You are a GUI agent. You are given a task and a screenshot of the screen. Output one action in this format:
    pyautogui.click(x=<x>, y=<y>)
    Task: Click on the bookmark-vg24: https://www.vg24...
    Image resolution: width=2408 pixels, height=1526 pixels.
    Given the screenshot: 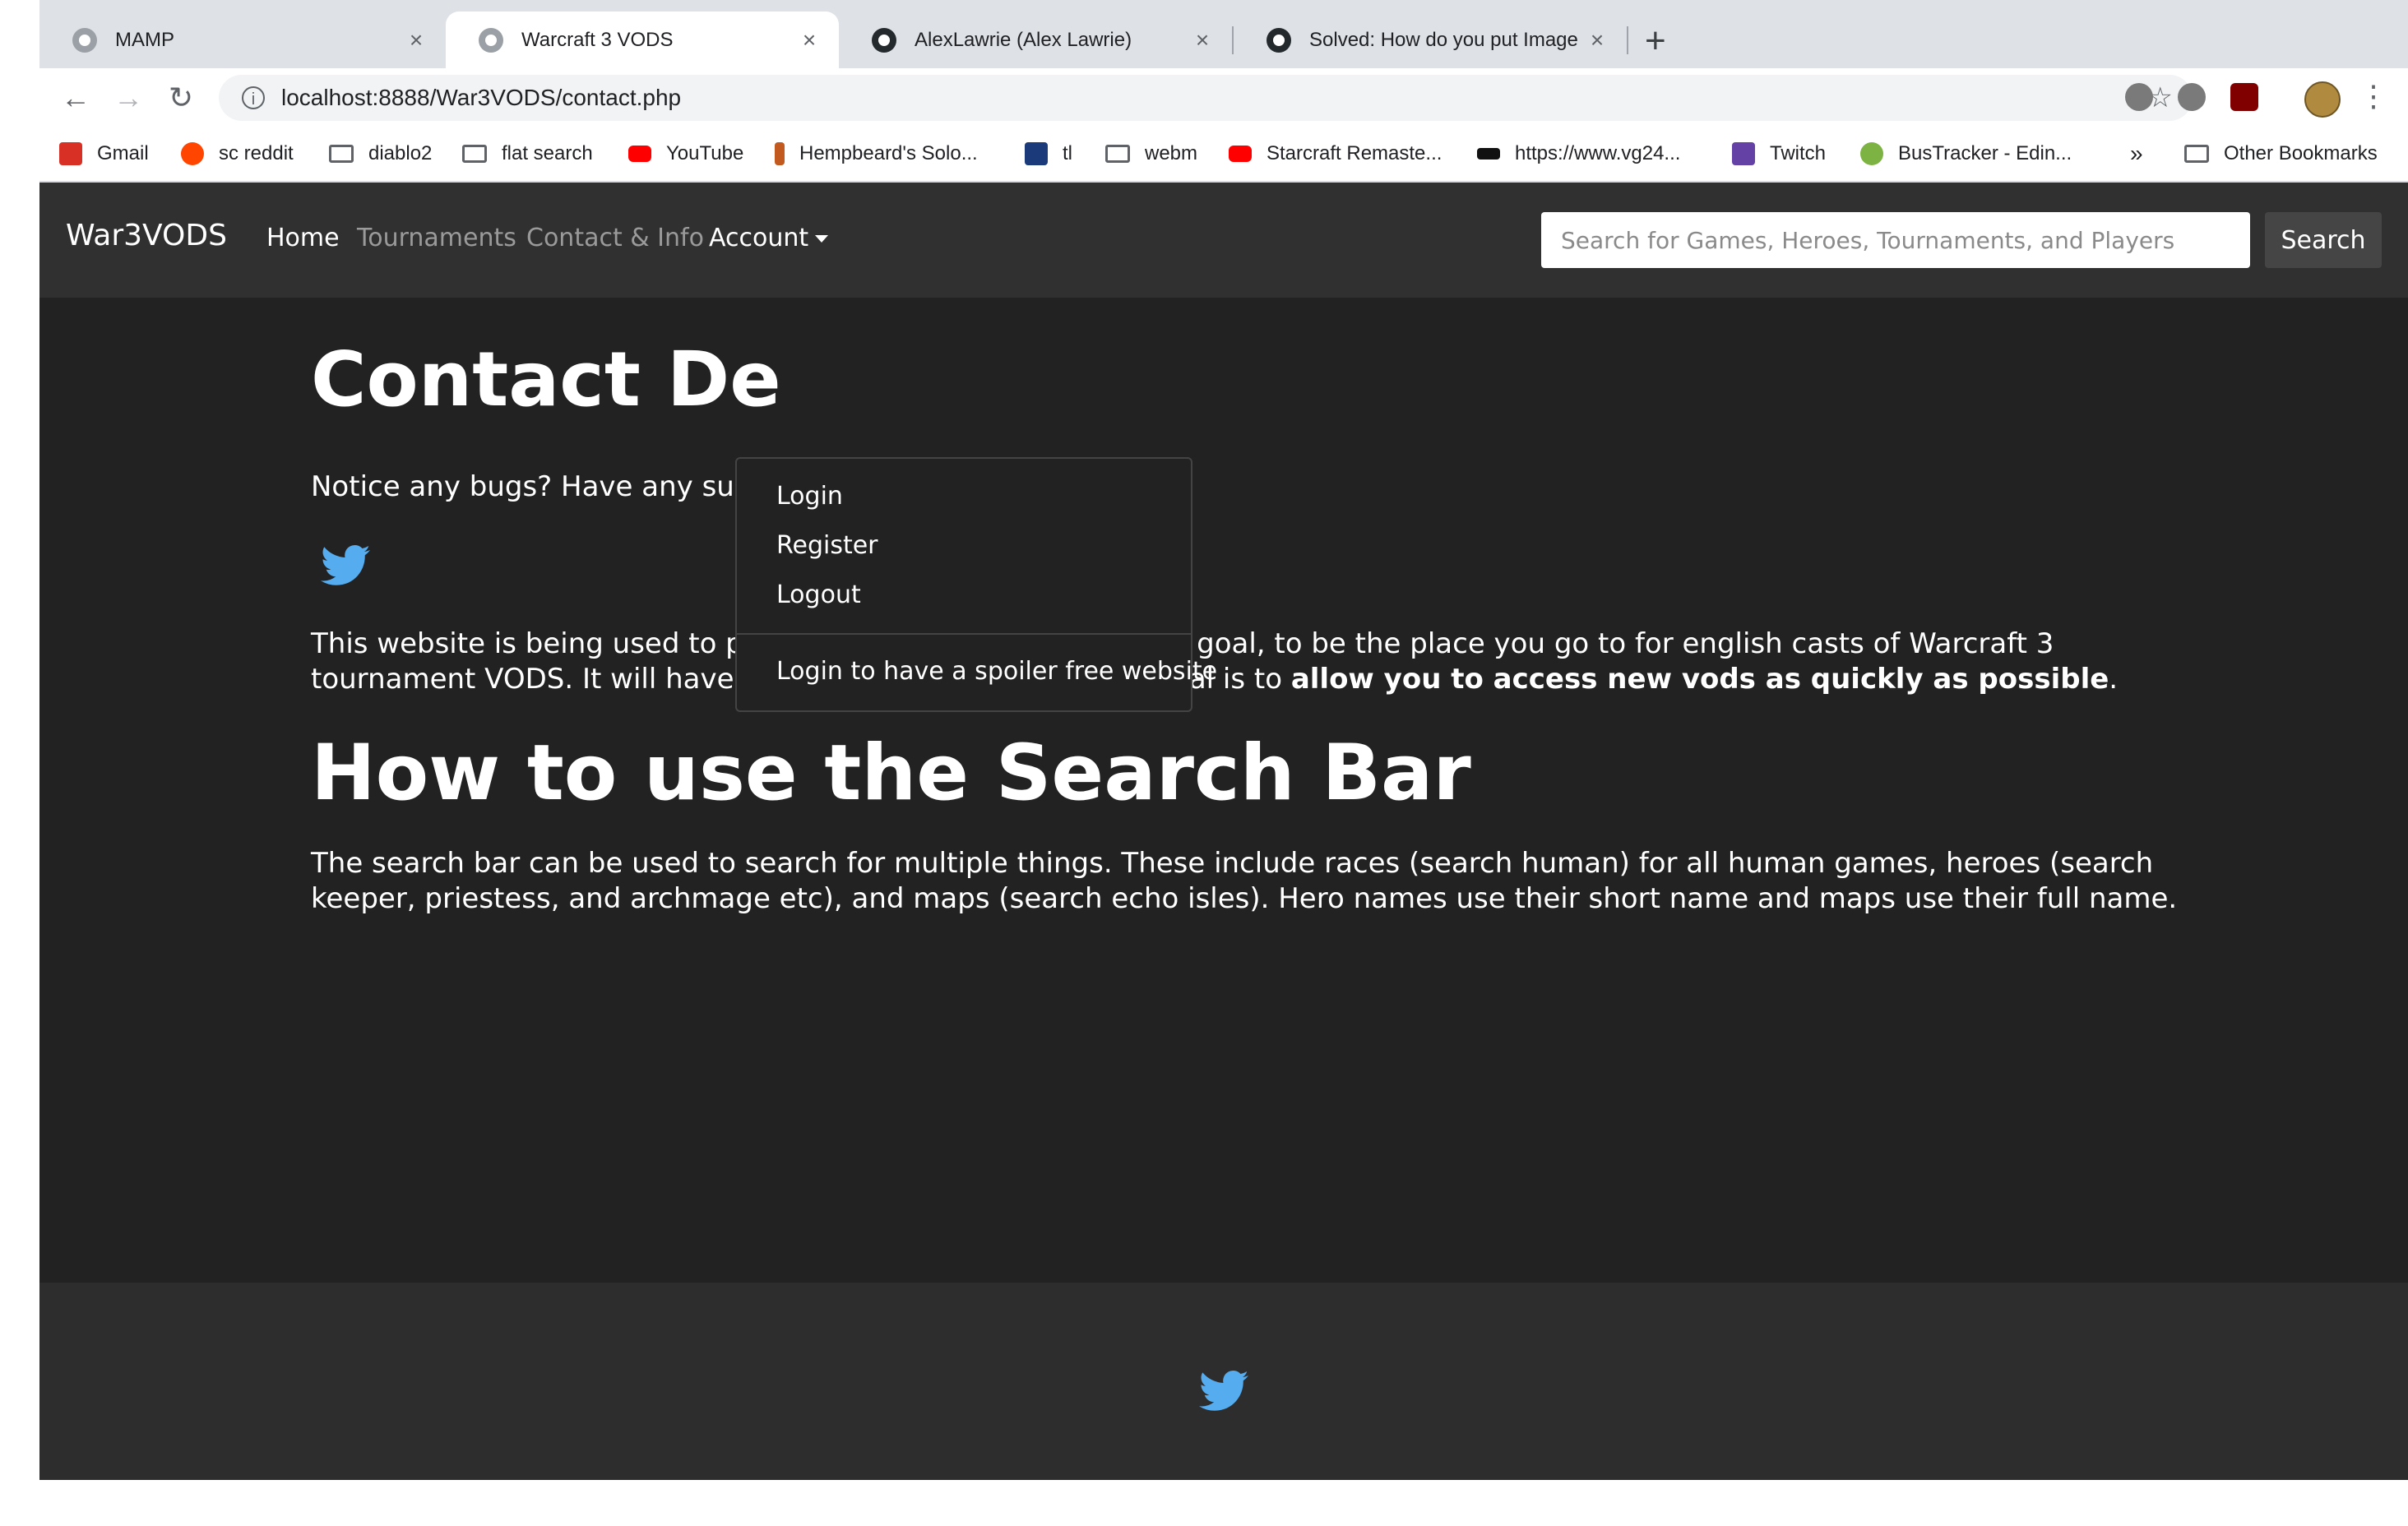 What is the action you would take?
    pyautogui.click(x=1578, y=153)
    